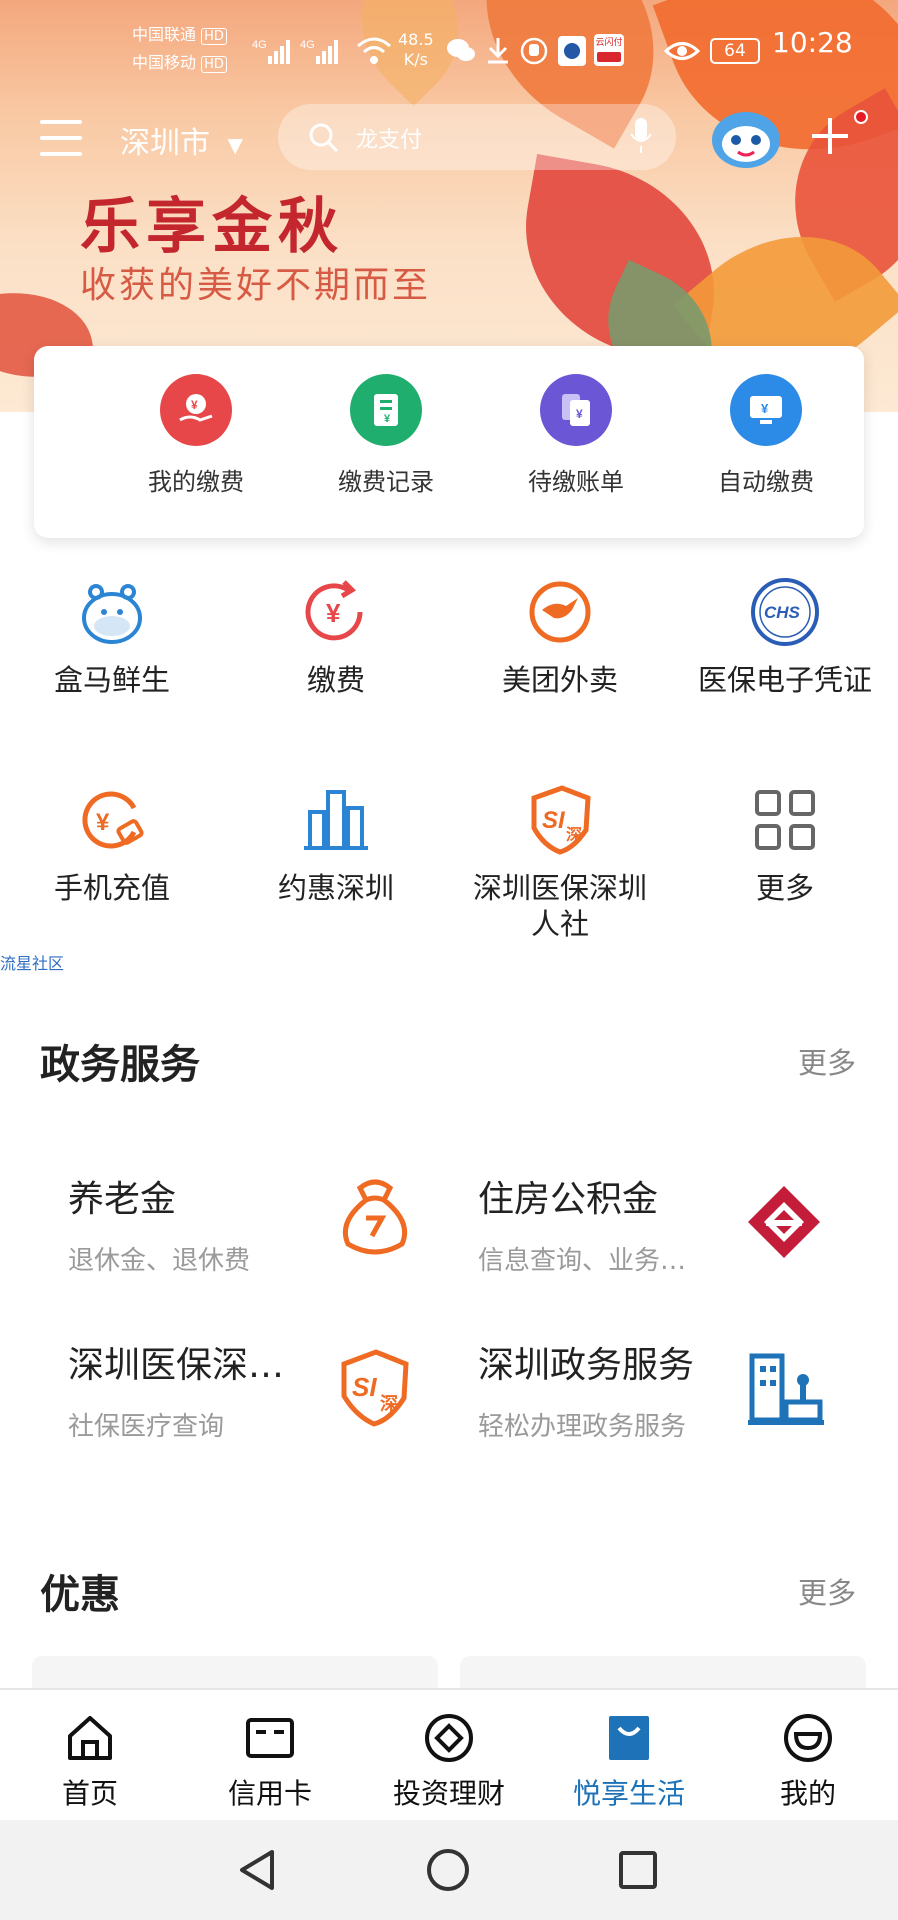 The image size is (898, 1920). What do you see at coordinates (782, 612) in the screenshot?
I see `svg-text: CHS` at bounding box center [782, 612].